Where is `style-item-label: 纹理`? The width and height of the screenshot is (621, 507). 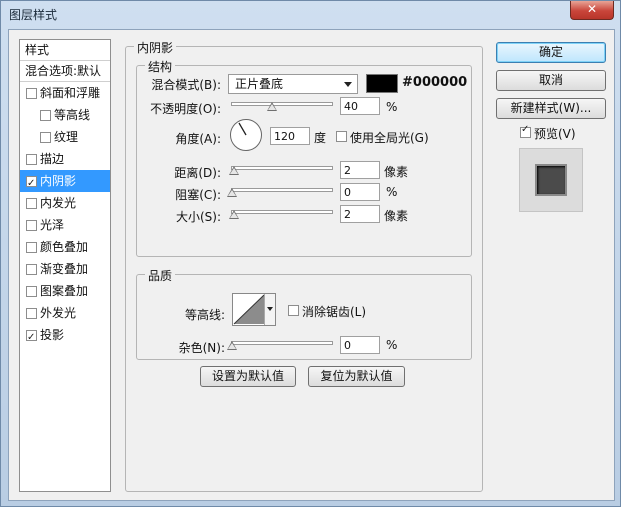
style-item-label: 纹理 is located at coordinates (66, 137).